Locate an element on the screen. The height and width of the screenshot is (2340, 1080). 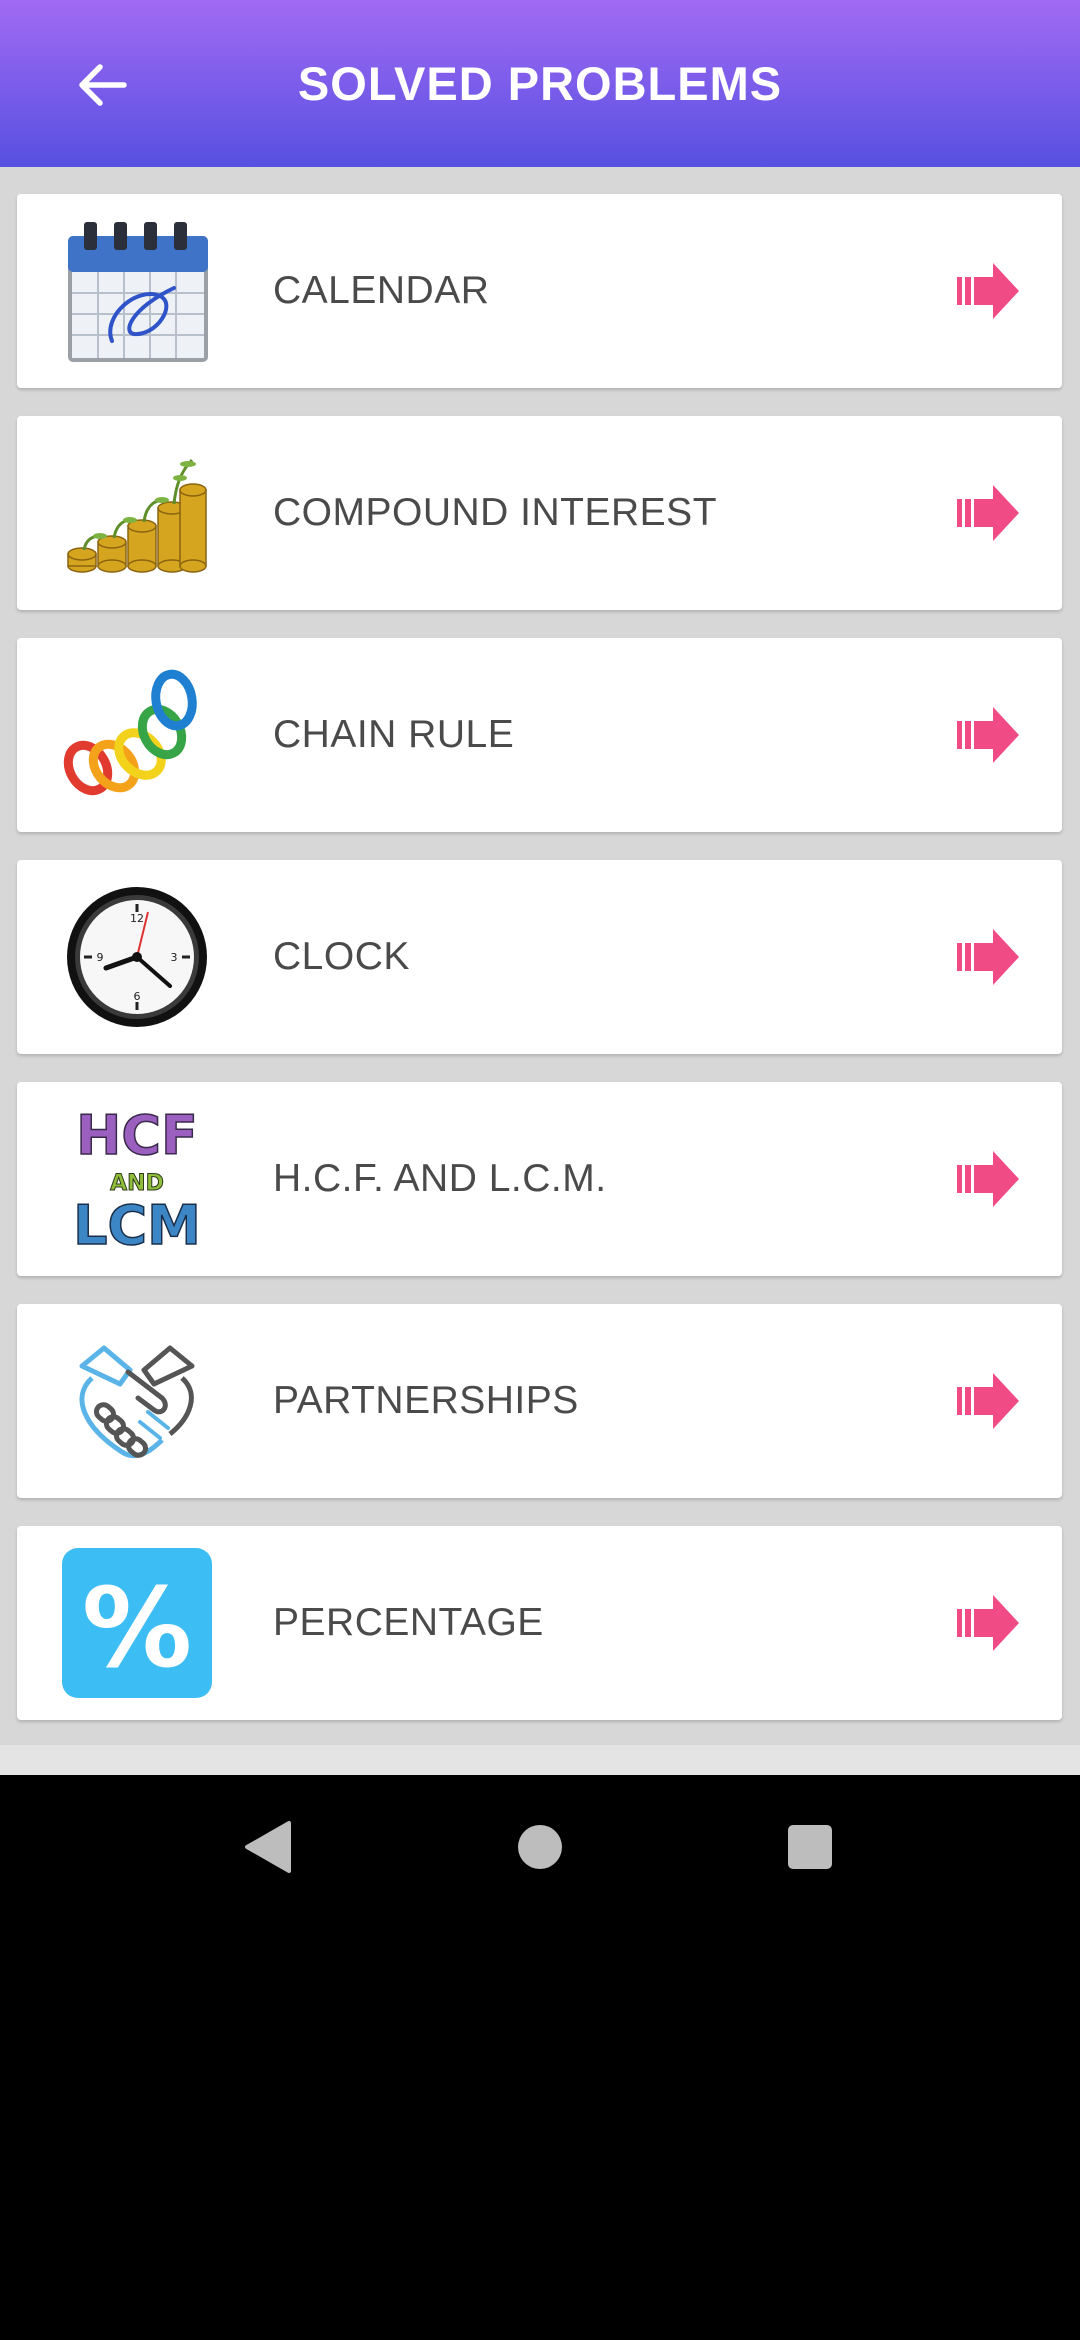
topic-card-partnerships: PARTNERSHIPS is located at coordinates (539, 1401).